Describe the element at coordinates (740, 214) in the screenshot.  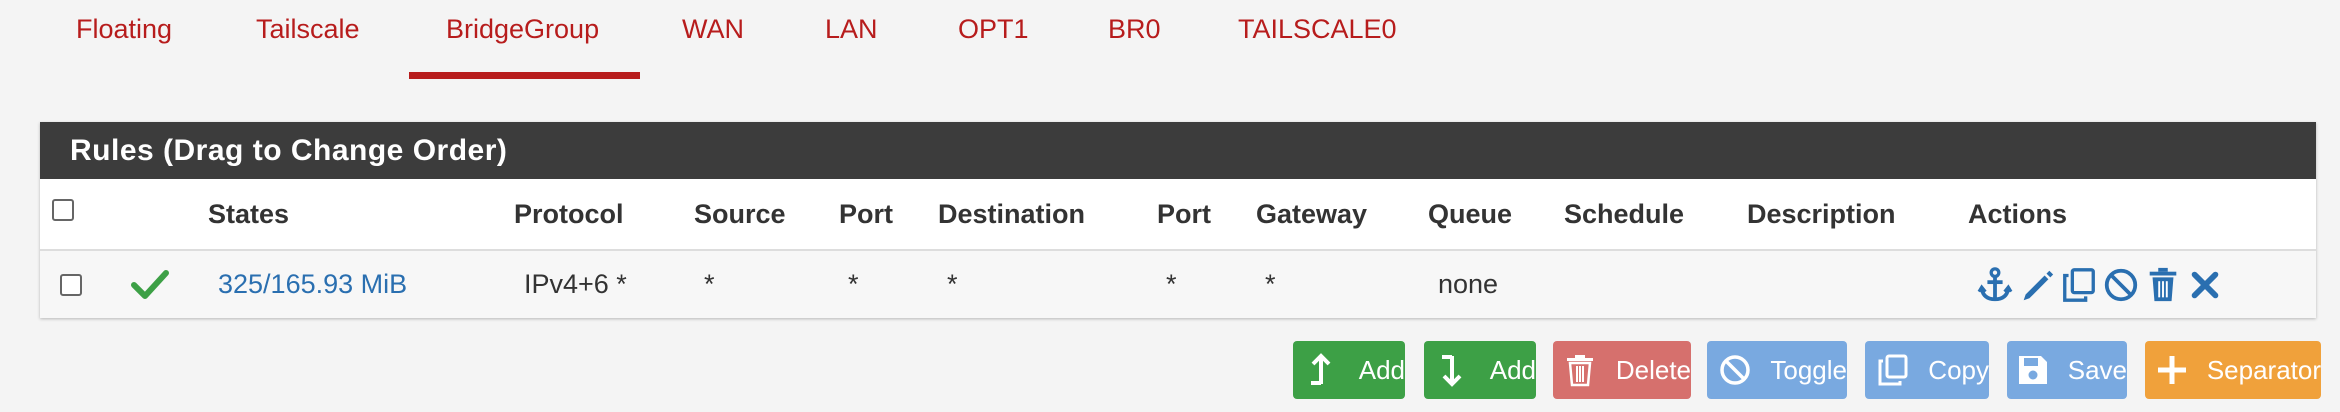
I see `col-source: Source` at that location.